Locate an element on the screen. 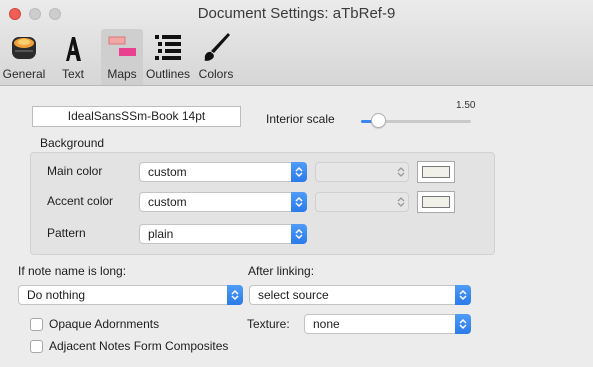  general-icon is located at coordinates (24, 48).